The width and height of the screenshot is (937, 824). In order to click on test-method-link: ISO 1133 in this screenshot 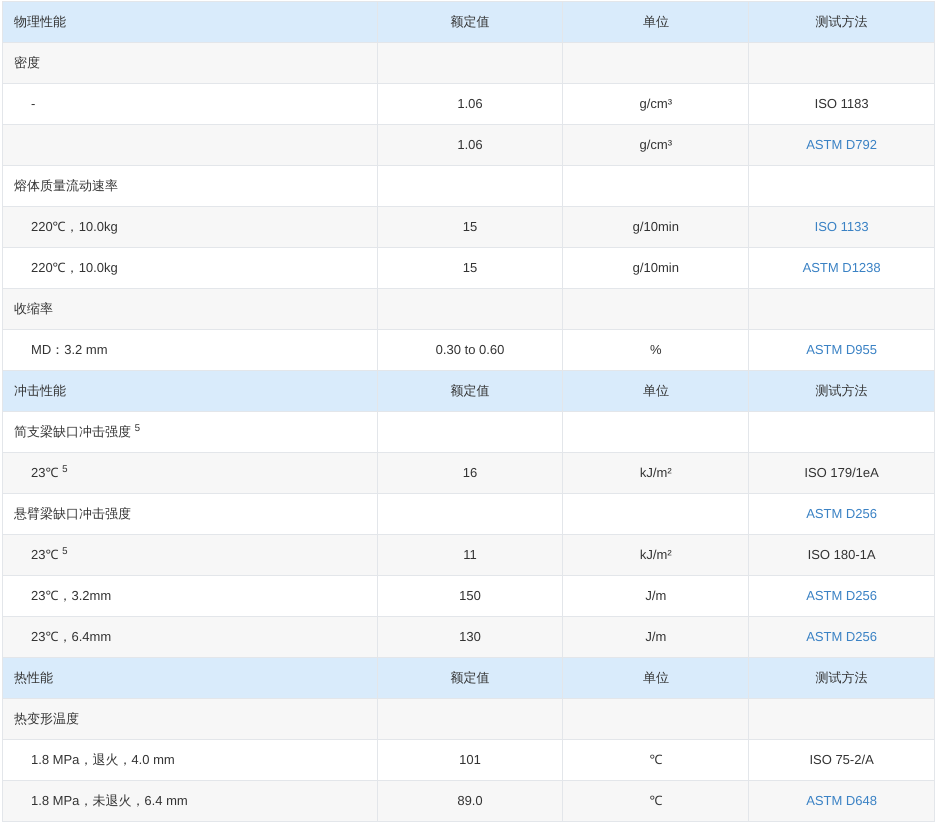, I will do `click(841, 227)`.